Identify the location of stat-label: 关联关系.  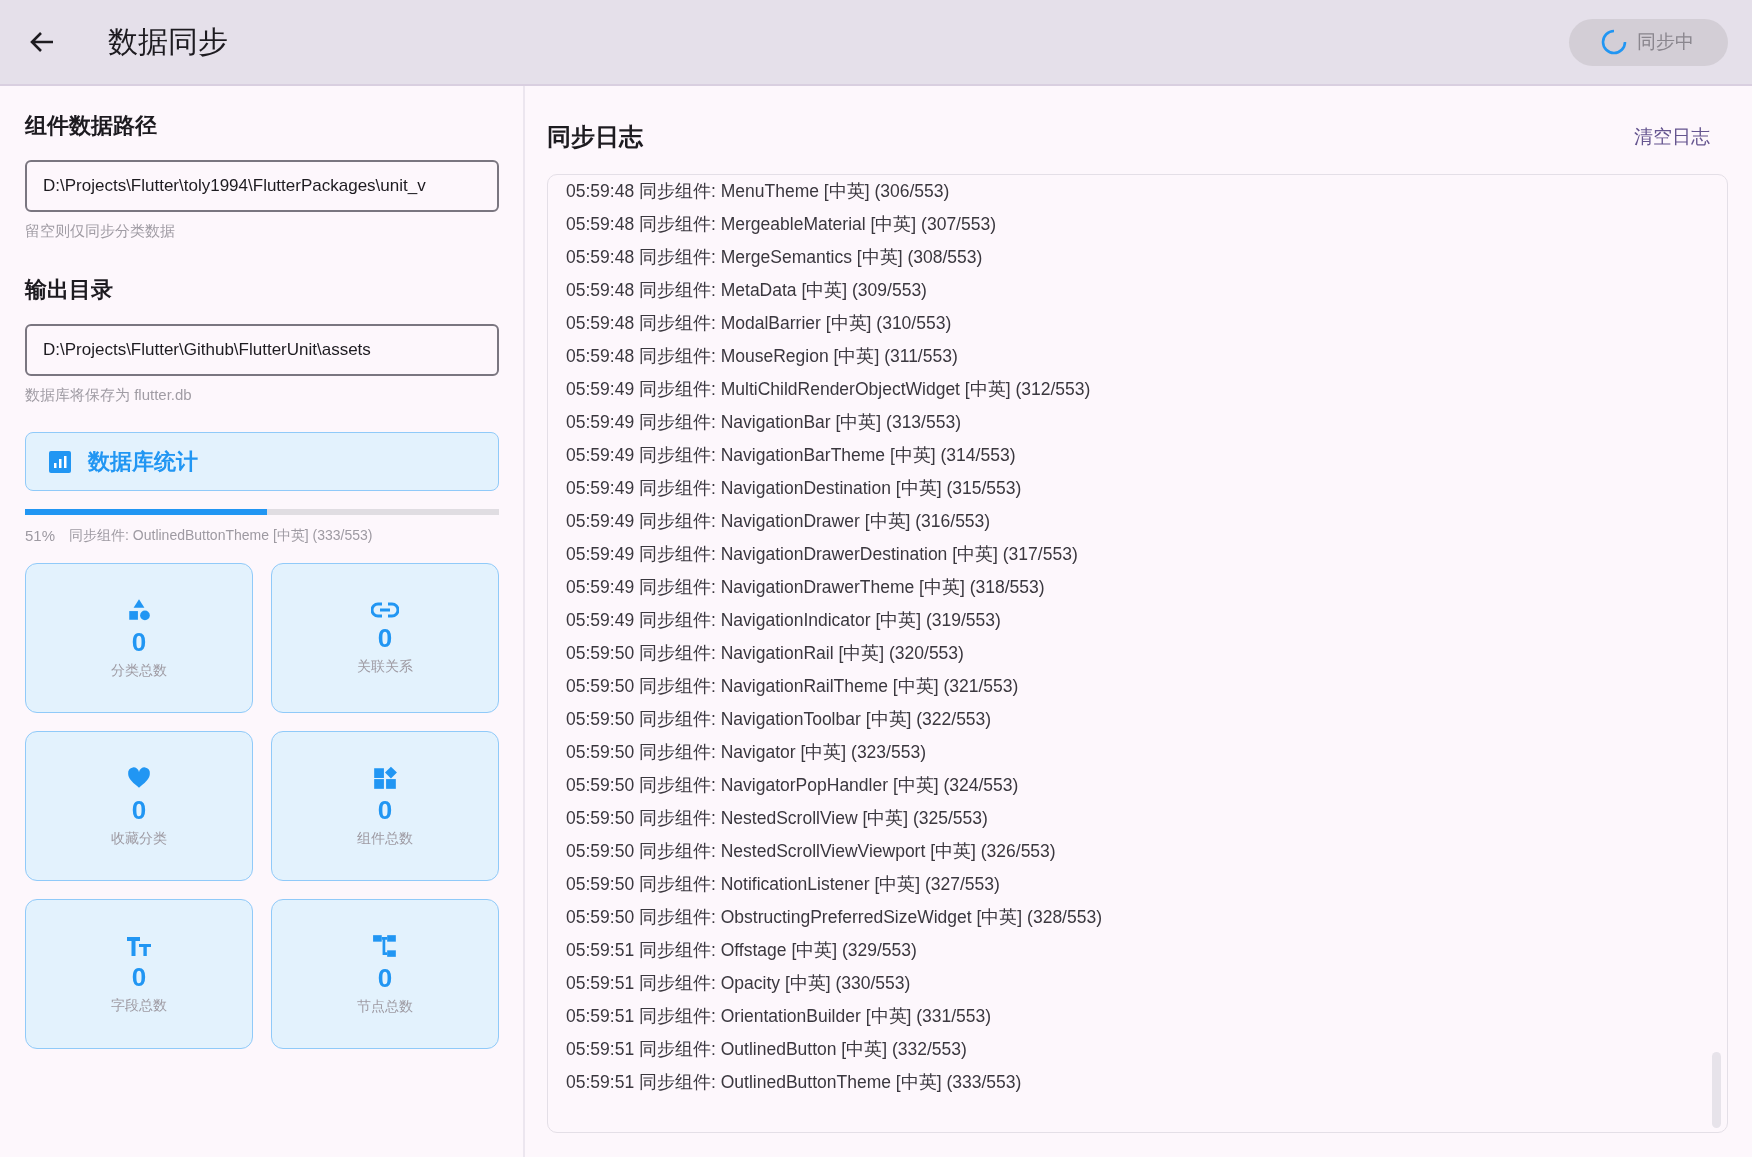
(385, 666).